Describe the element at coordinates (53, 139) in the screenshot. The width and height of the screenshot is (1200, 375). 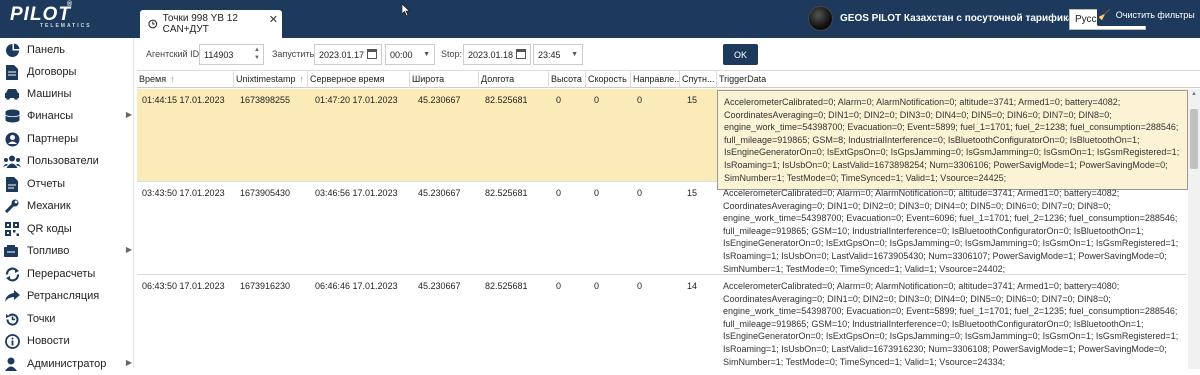
I see `sidebar-item-label: Партнеры` at that location.